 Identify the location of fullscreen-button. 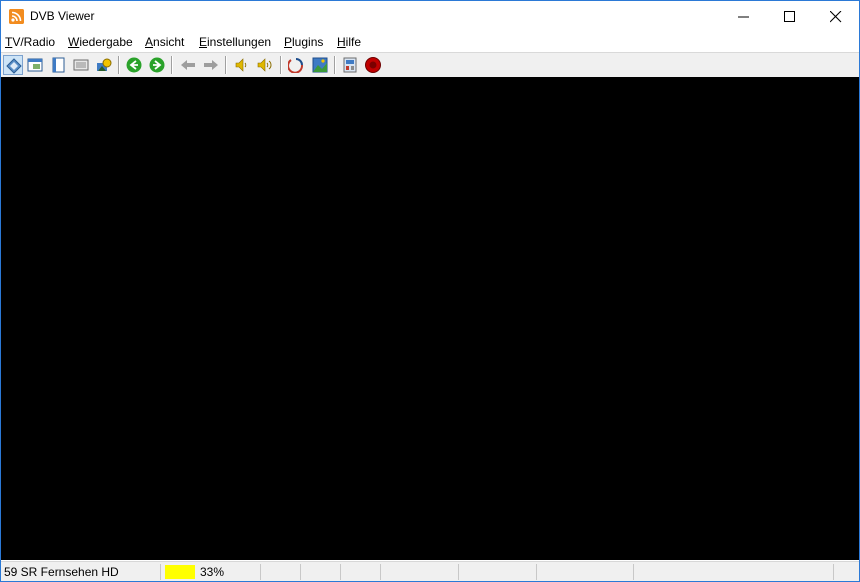
(58, 65).